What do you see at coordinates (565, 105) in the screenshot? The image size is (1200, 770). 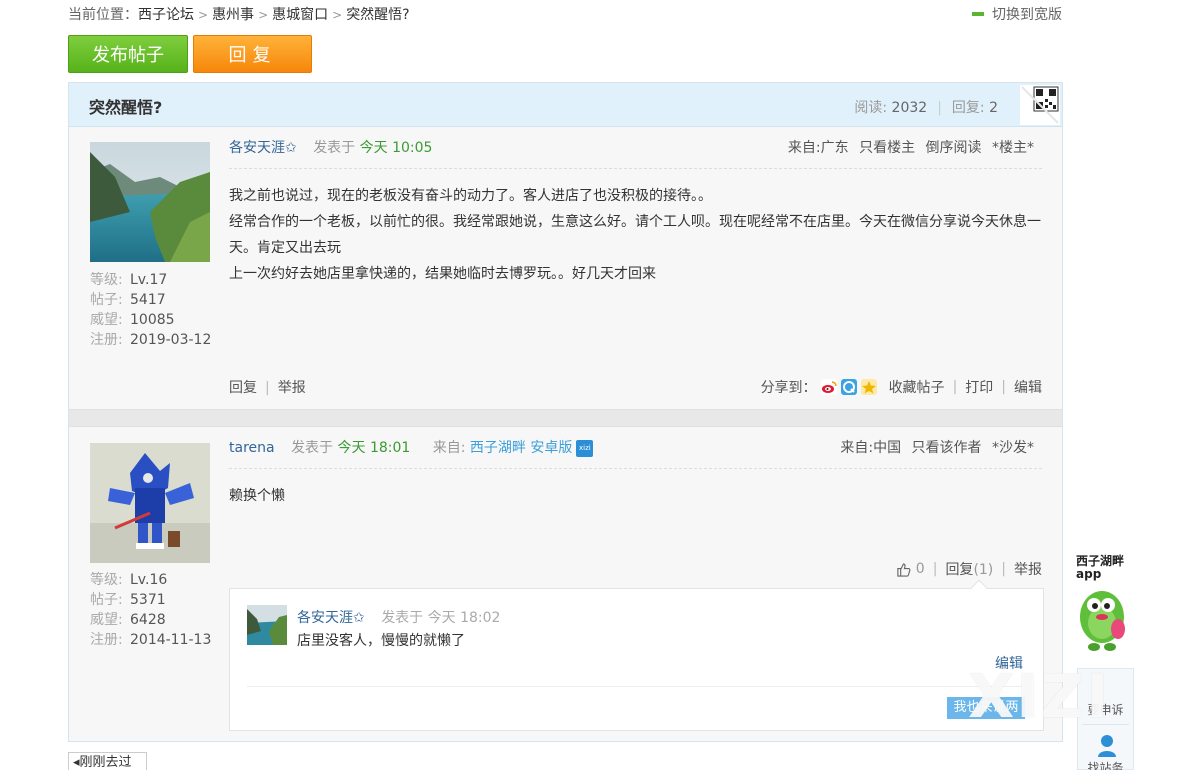 I see `thread-title-bar: 突然醒悟? 阅读: 2032 | 回复: 2` at bounding box center [565, 105].